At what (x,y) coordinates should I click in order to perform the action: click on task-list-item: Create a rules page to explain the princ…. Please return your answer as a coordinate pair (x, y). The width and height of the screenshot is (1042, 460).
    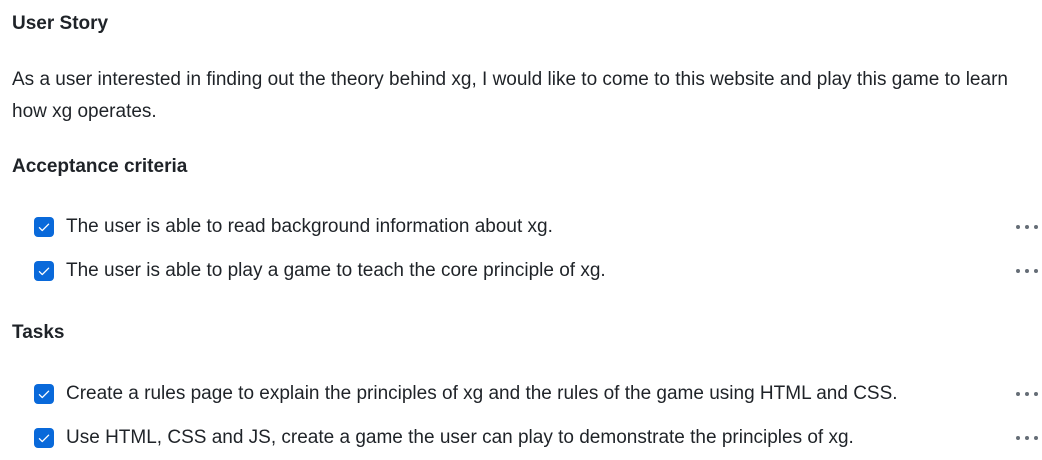
    Looking at the image, I should click on (527, 394).